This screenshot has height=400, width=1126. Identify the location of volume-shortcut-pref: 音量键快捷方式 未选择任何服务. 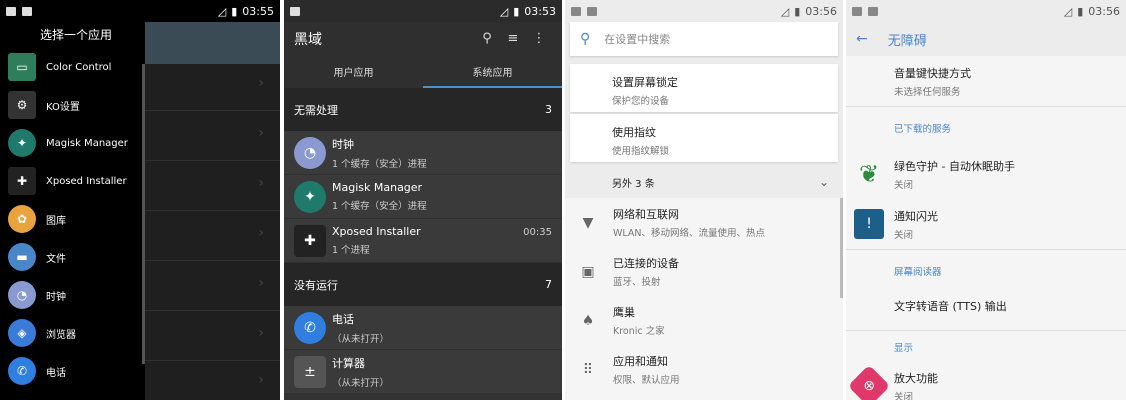
(986, 81).